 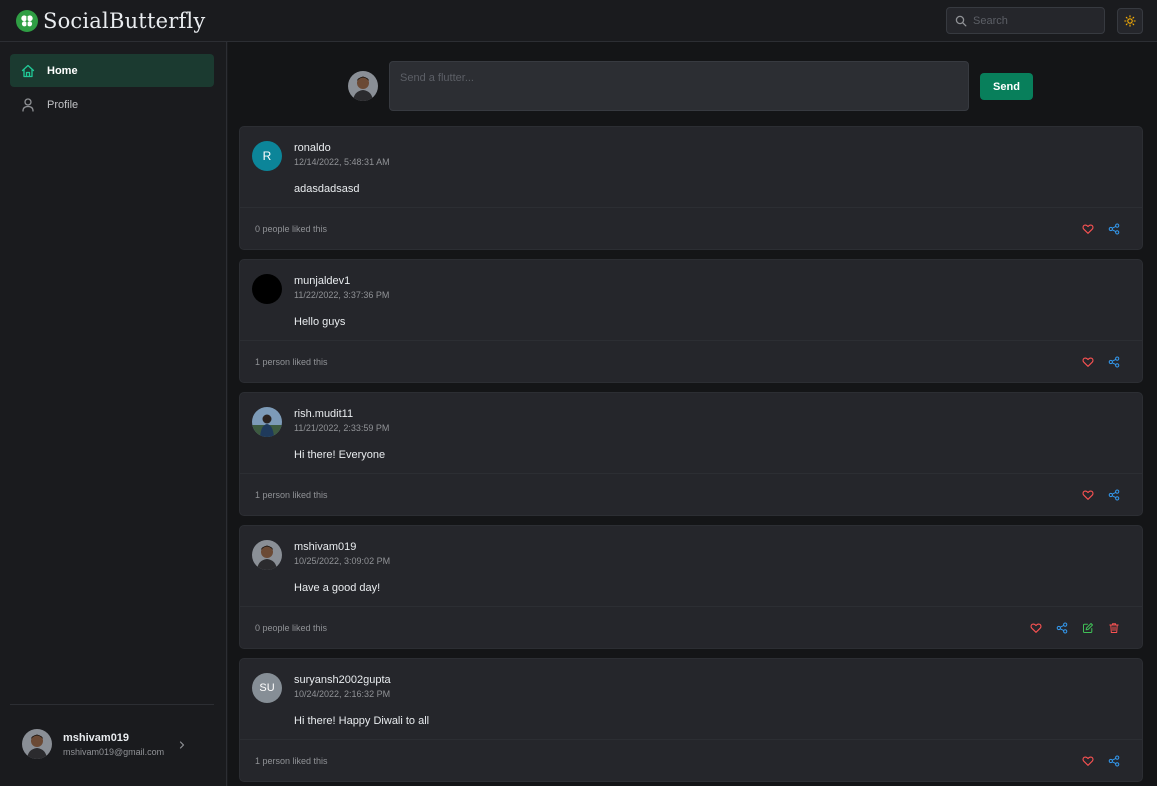 What do you see at coordinates (27, 20) in the screenshot?
I see `butterfly-logo-icon` at bounding box center [27, 20].